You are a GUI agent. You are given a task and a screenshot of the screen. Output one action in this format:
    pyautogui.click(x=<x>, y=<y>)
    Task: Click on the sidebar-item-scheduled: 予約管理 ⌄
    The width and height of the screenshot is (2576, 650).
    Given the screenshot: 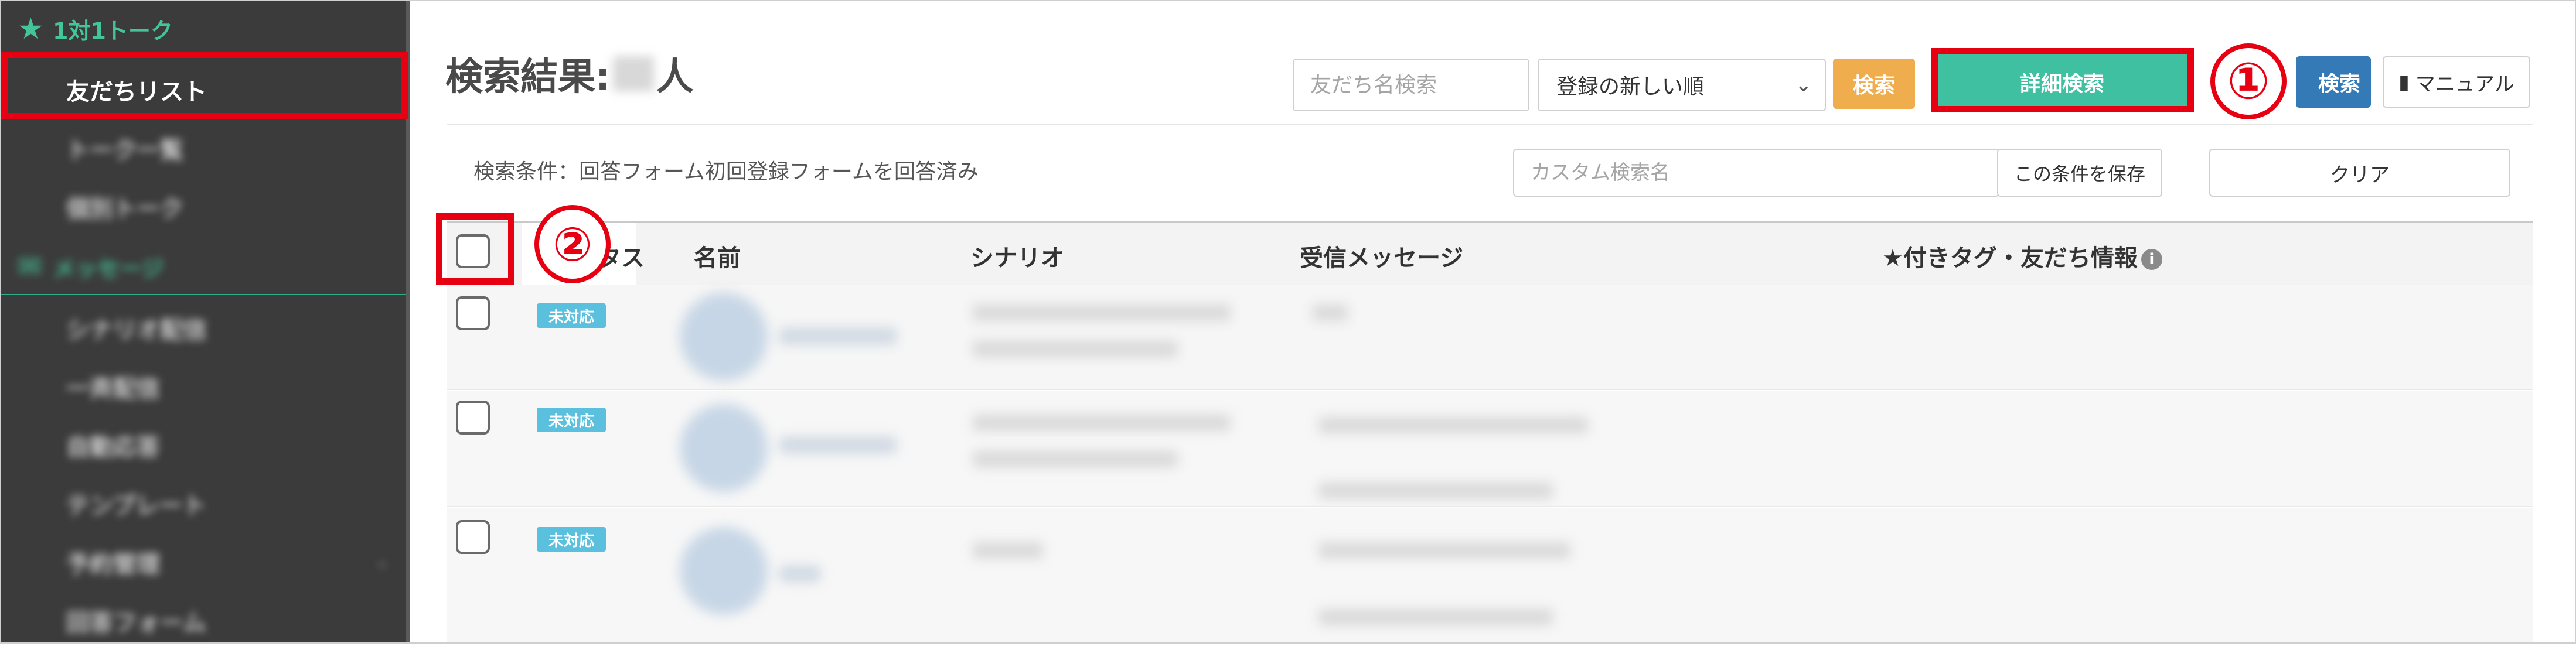 What is the action you would take?
    pyautogui.click(x=203, y=562)
    